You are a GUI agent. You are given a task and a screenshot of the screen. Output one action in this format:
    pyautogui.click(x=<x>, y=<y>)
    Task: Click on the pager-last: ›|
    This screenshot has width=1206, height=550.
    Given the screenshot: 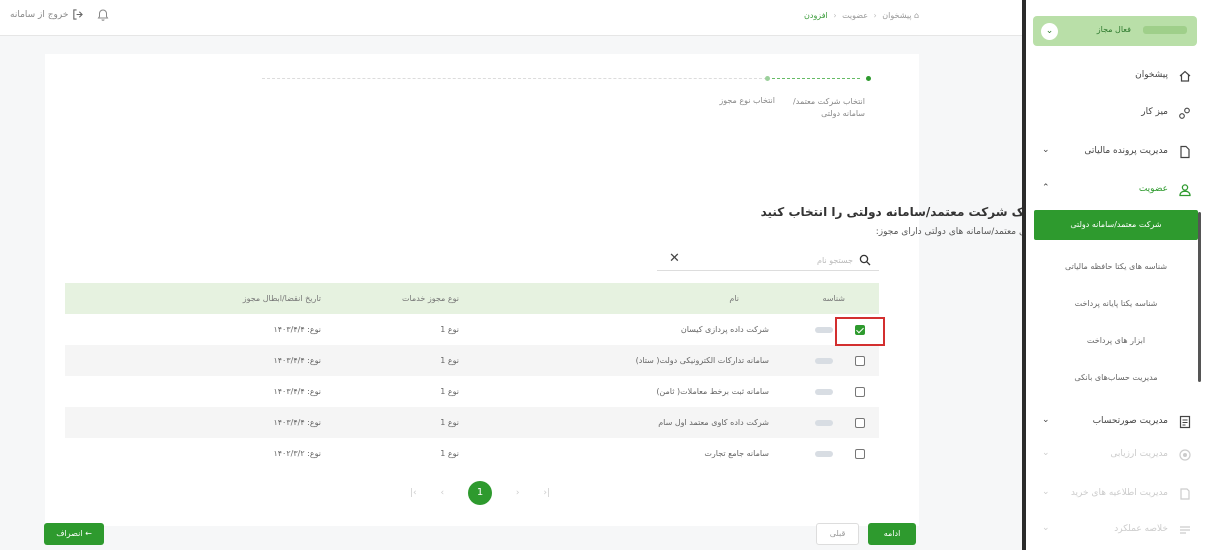 What is the action you would take?
    pyautogui.click(x=546, y=493)
    